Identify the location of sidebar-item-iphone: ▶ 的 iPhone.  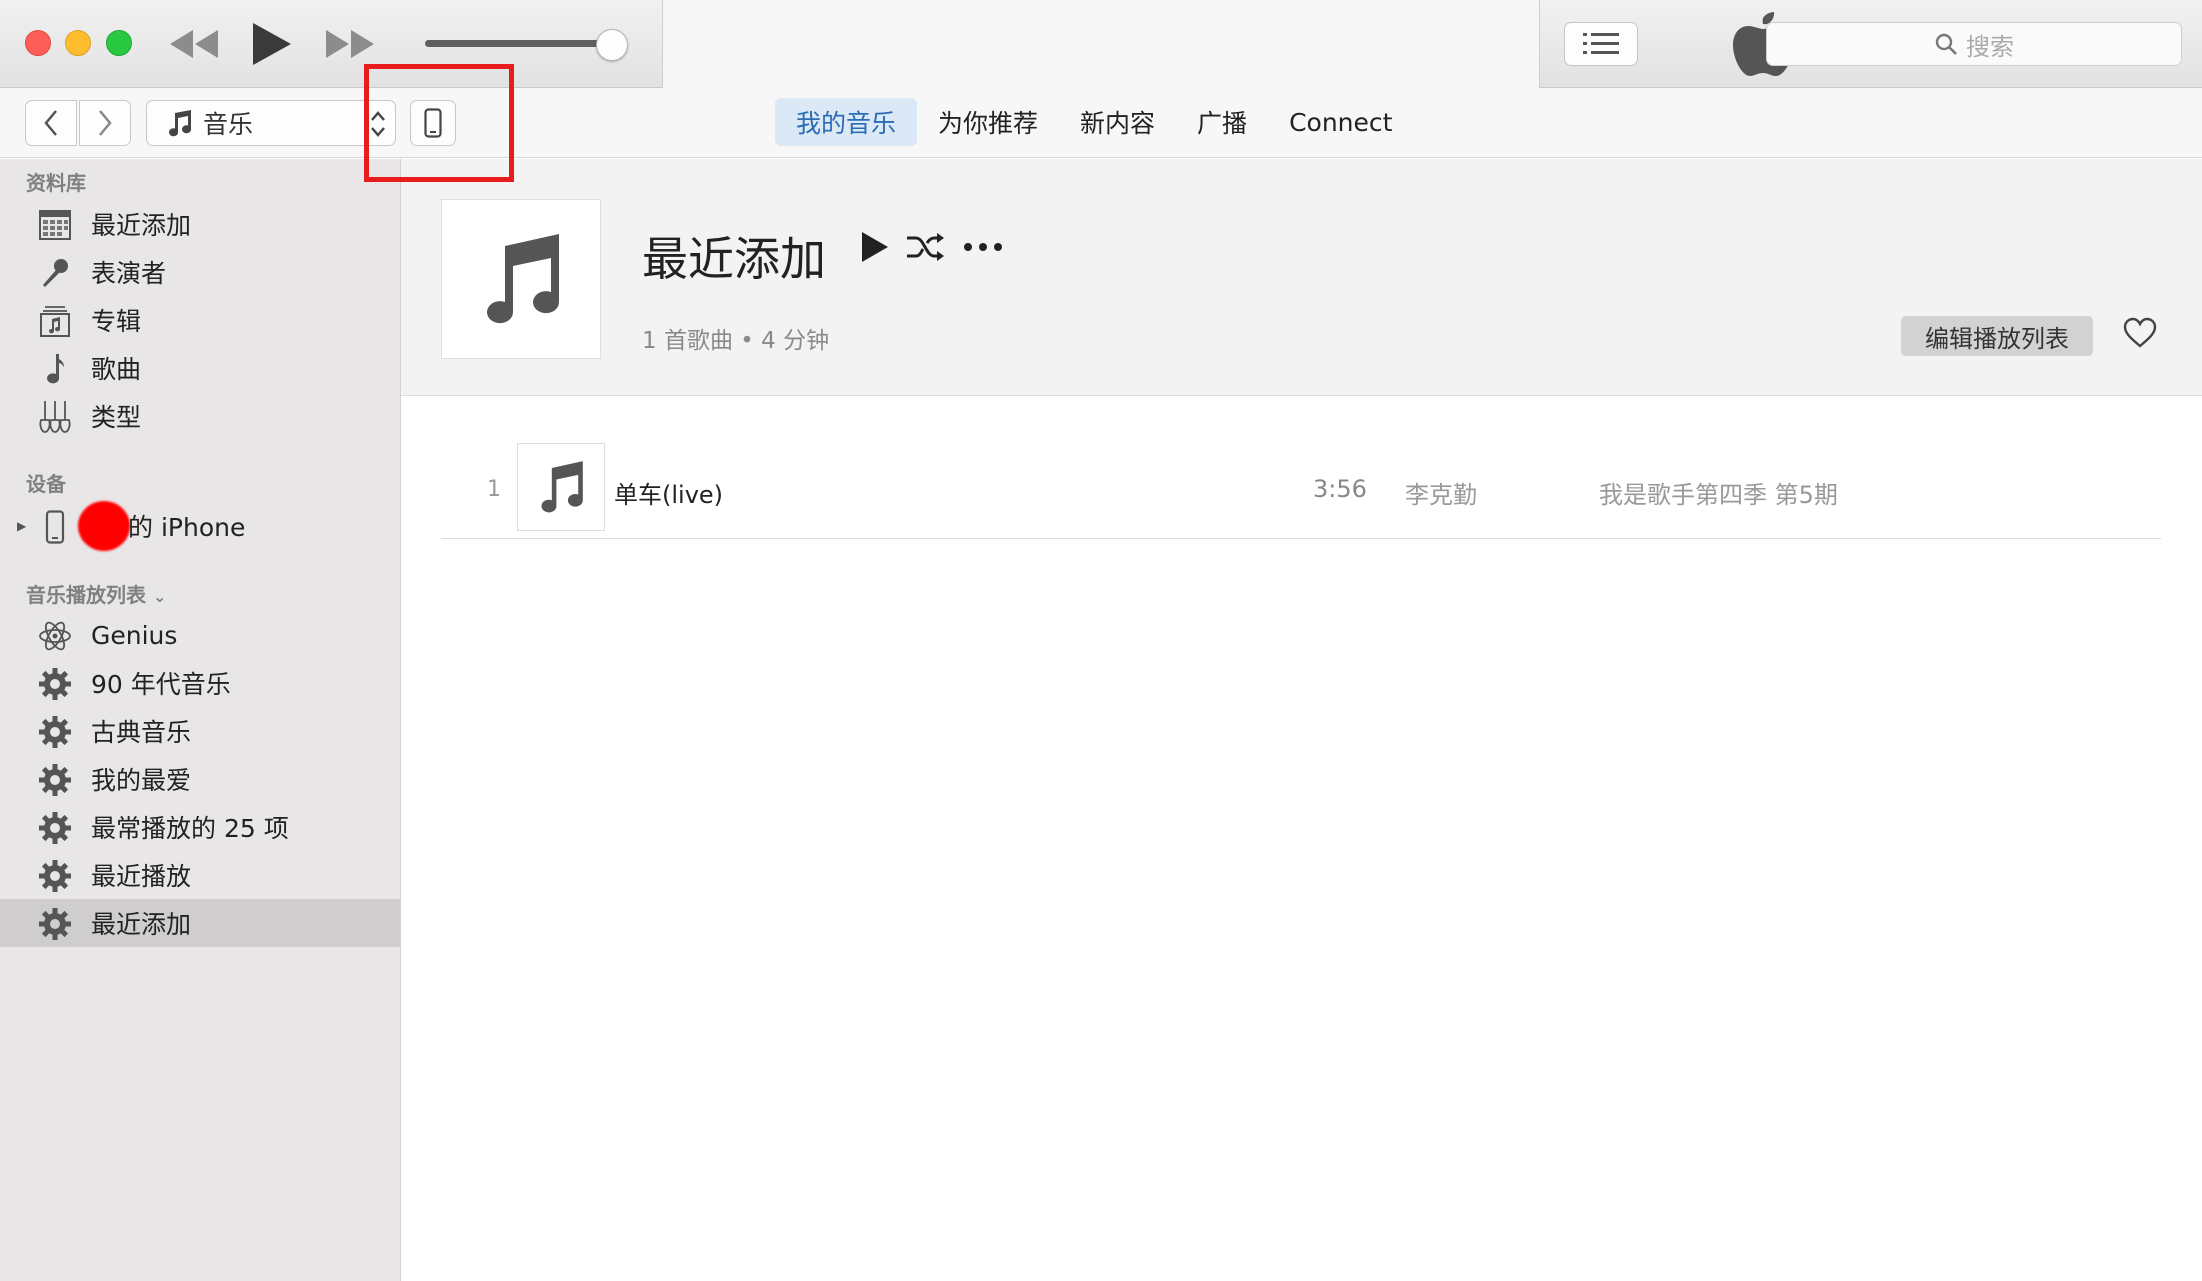
(200, 526).